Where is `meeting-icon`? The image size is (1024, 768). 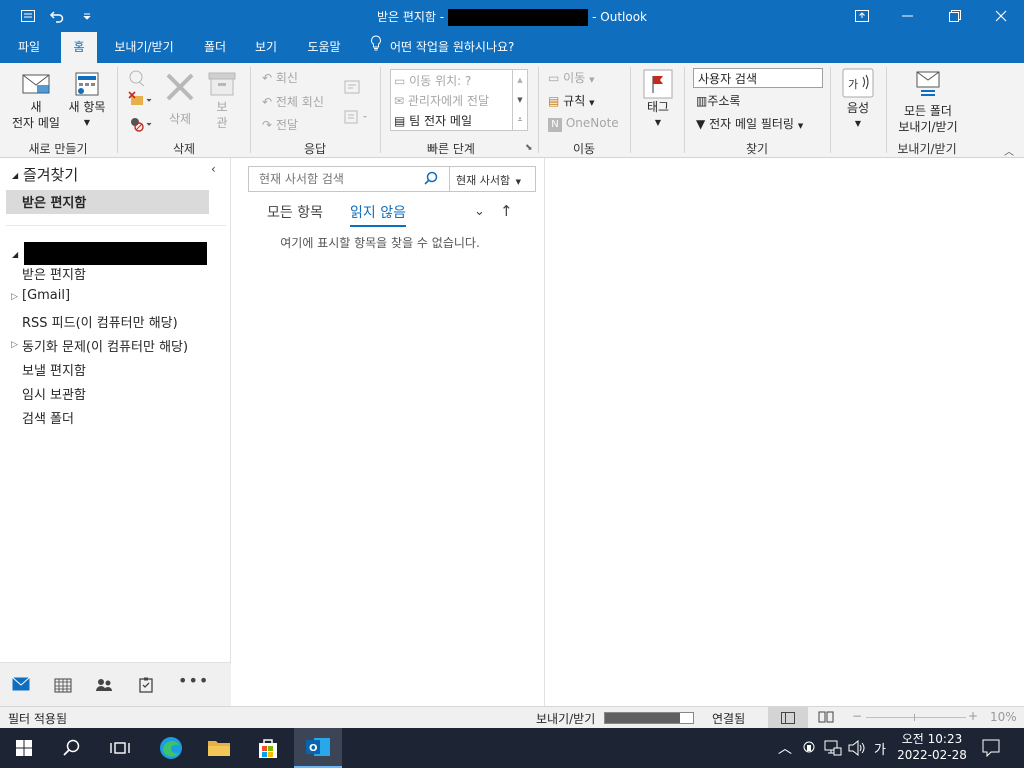 meeting-icon is located at coordinates (352, 88).